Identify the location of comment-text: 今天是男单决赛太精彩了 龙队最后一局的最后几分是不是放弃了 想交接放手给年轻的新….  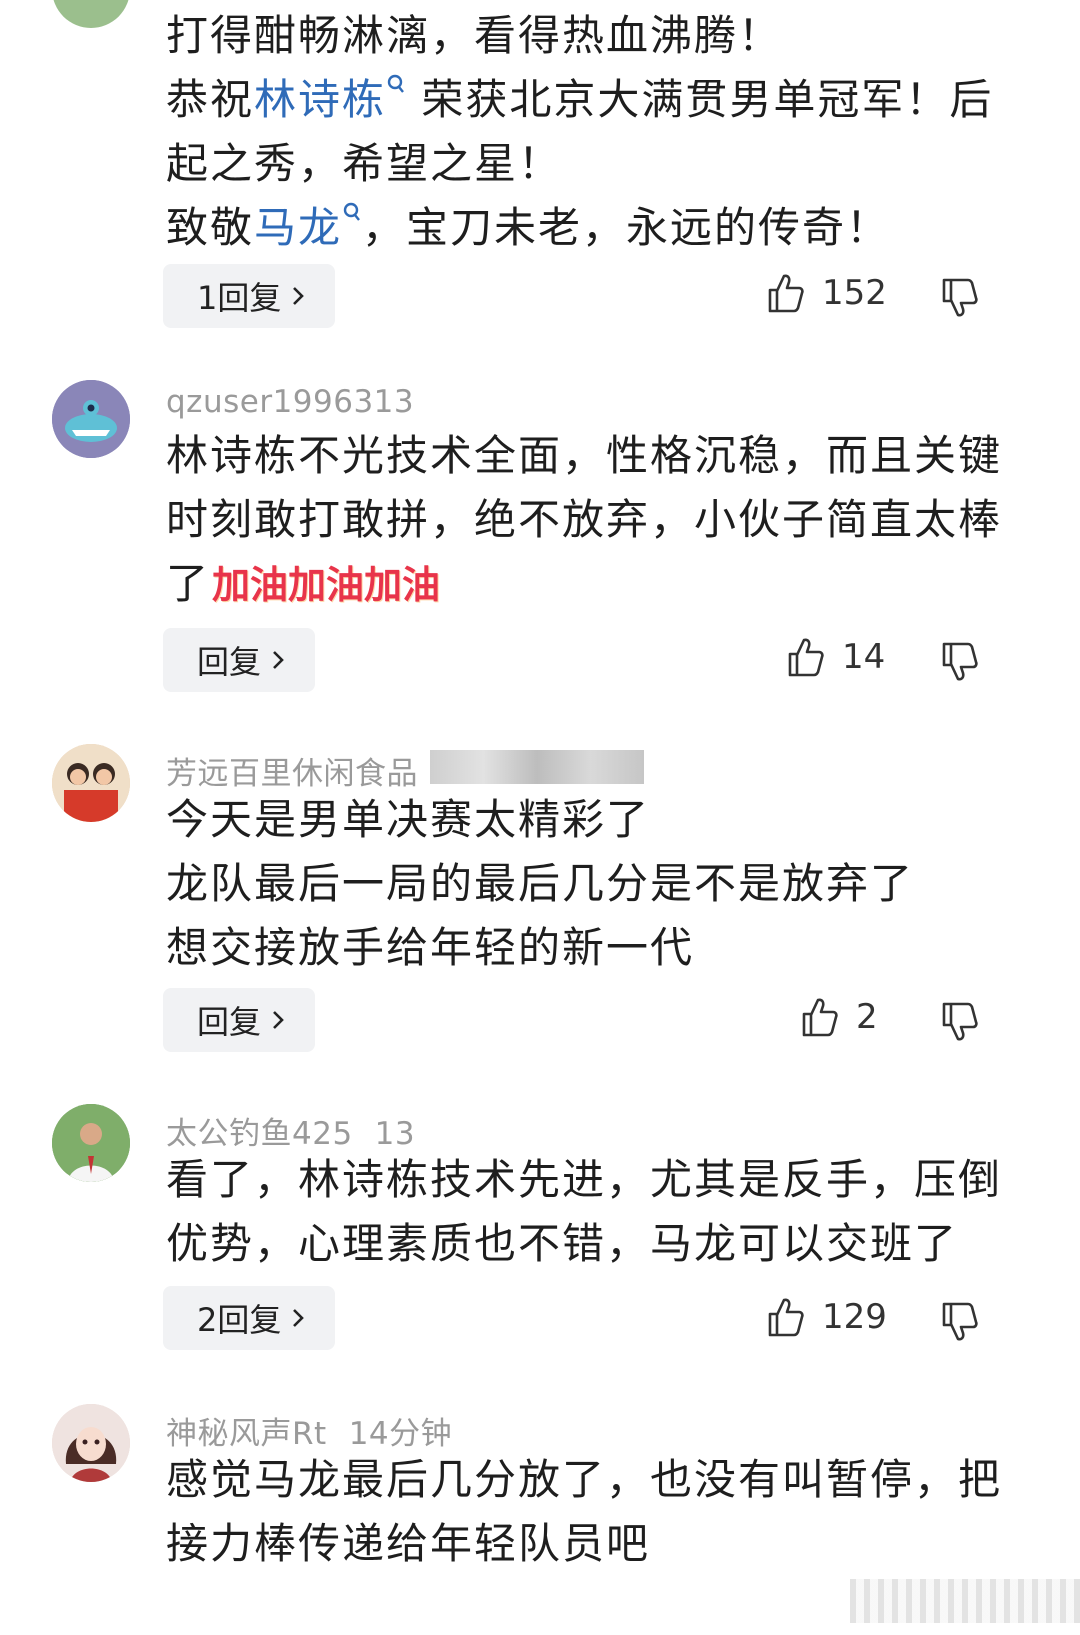
(591, 884).